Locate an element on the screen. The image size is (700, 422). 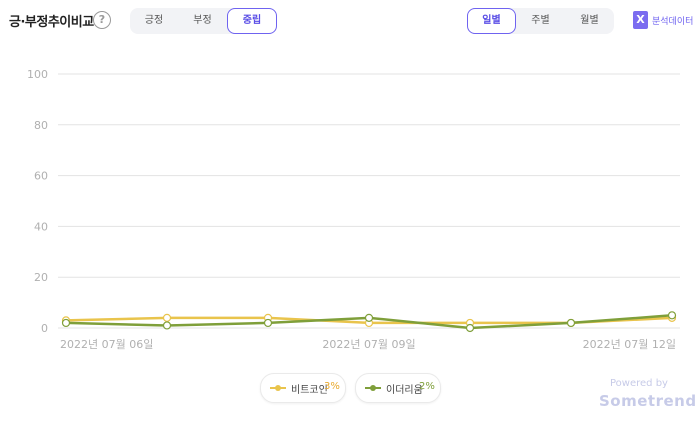
data-point-bitcoin is located at coordinates (167, 317).